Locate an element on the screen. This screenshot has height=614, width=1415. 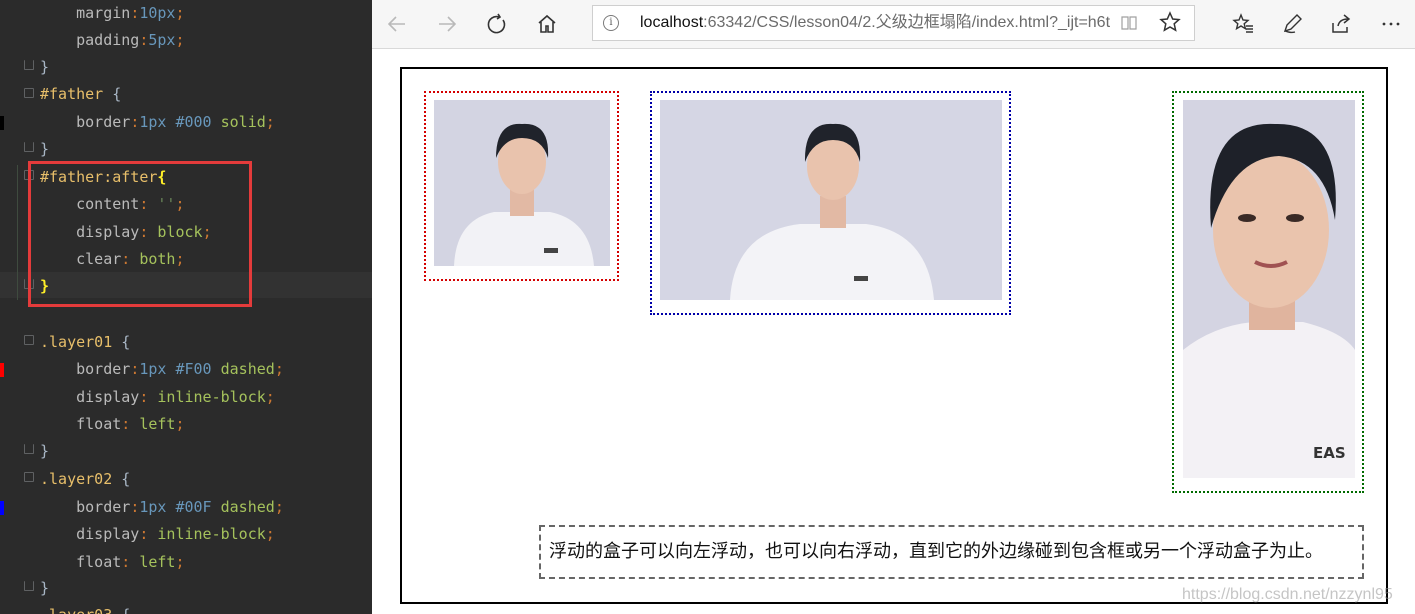
arrow-right-icon is located at coordinates (448, 24).